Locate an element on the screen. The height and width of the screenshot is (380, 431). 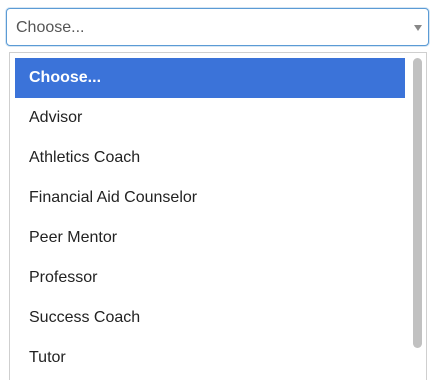
option-financial-aid-counselor: Financial Aid Counselor is located at coordinates (210, 198).